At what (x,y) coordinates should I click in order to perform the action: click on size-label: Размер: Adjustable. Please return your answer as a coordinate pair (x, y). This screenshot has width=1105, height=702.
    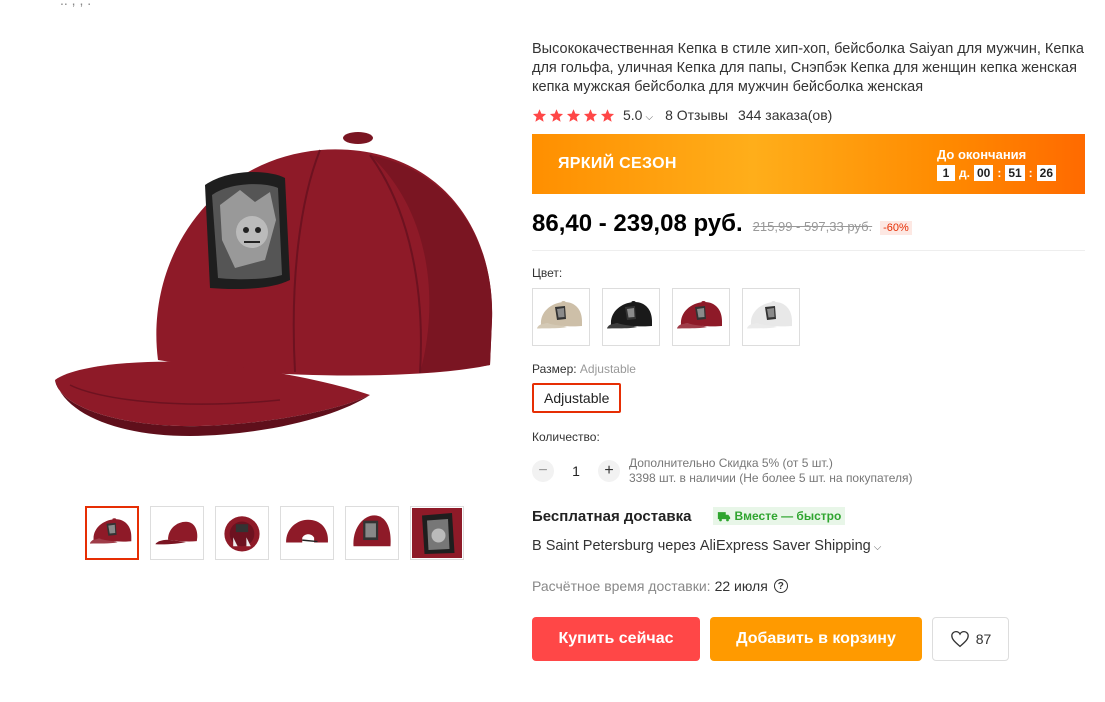
    Looking at the image, I should click on (808, 369).